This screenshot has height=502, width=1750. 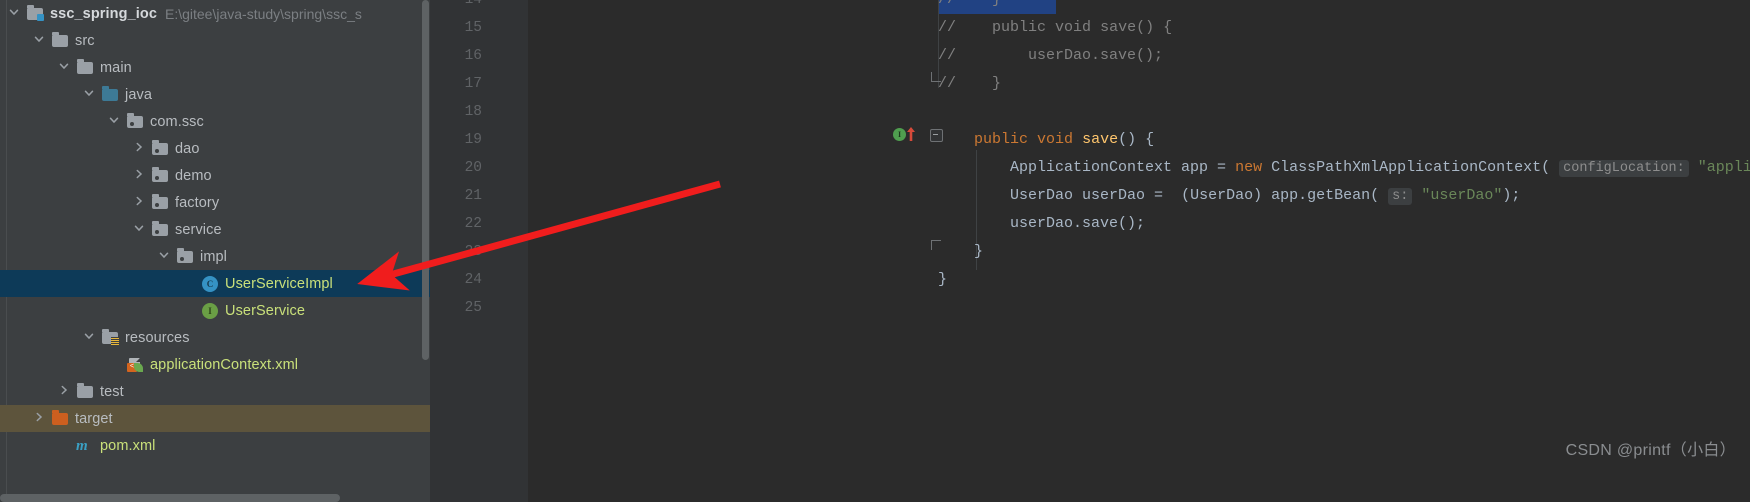 I want to click on tree-item-label: dao, so click(x=187, y=148).